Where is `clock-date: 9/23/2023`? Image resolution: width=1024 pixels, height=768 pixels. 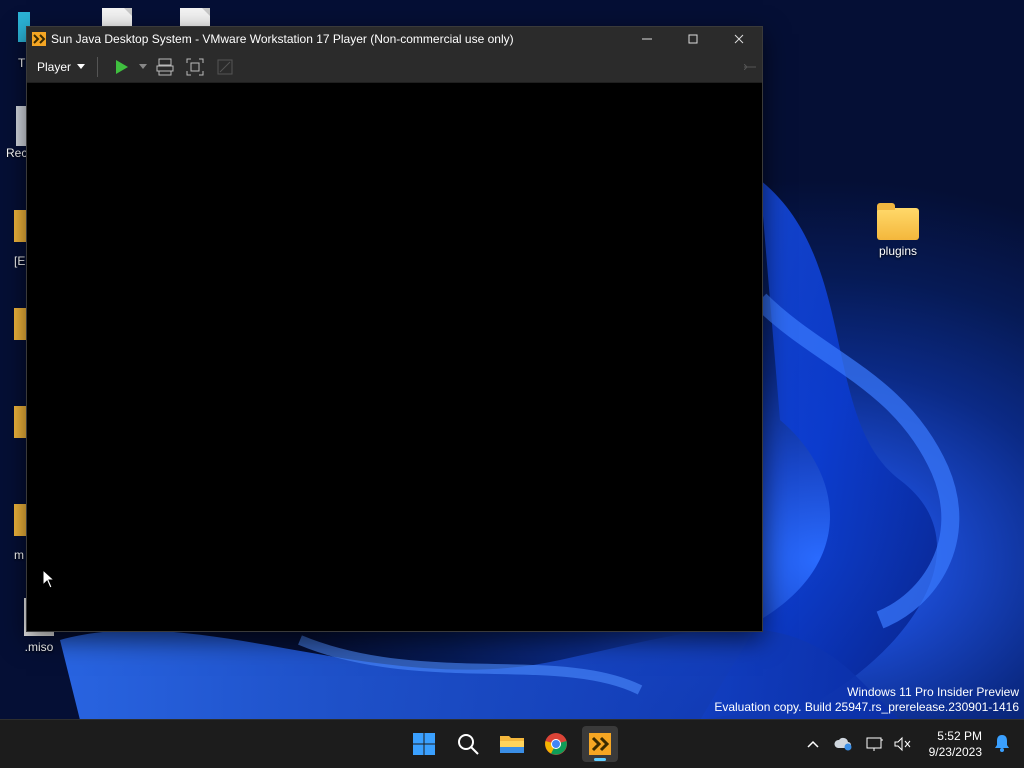 clock-date: 9/23/2023 is located at coordinates (955, 752).